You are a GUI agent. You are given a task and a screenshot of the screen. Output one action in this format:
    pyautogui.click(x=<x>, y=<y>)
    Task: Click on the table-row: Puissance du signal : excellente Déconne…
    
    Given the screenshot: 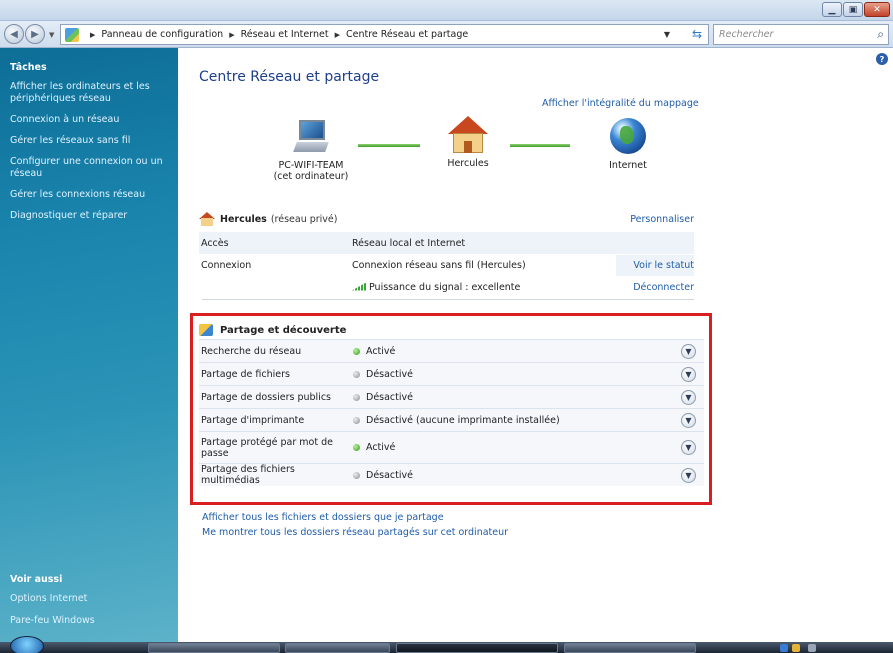 What is the action you would take?
    pyautogui.click(x=446, y=287)
    